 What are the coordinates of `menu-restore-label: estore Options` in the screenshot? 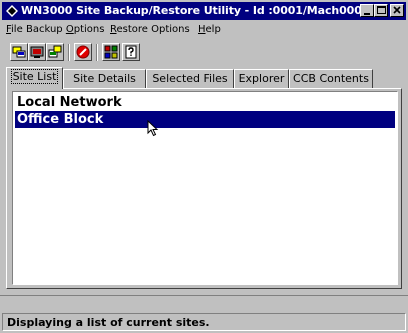 It's located at (153, 29).